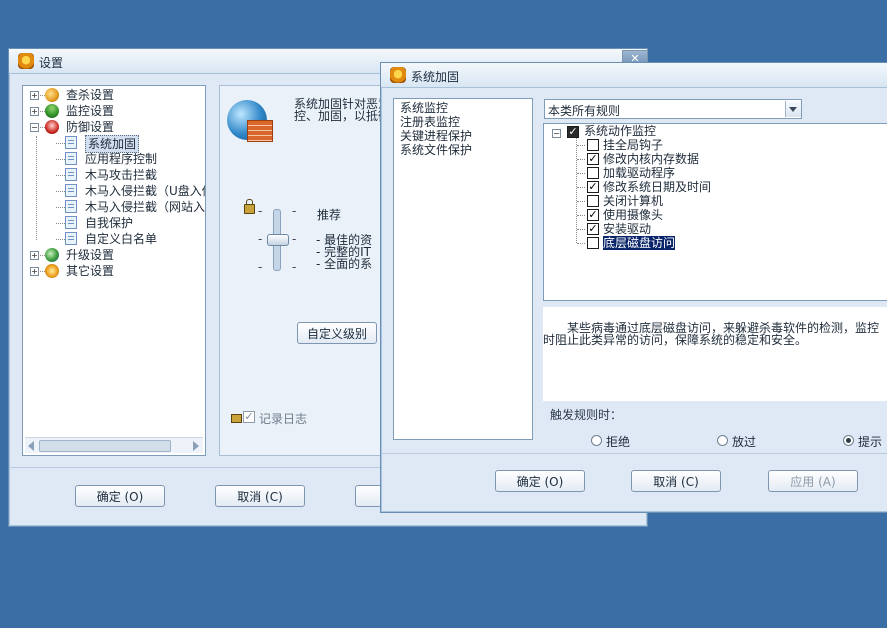  Describe the element at coordinates (52, 95) in the screenshot. I see `scan-icon` at that location.